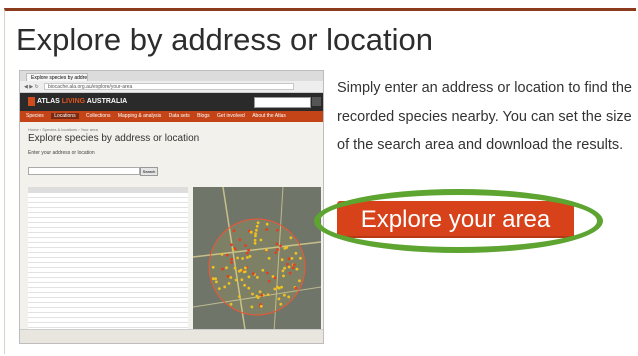  I want to click on search-icon, so click(316, 101).